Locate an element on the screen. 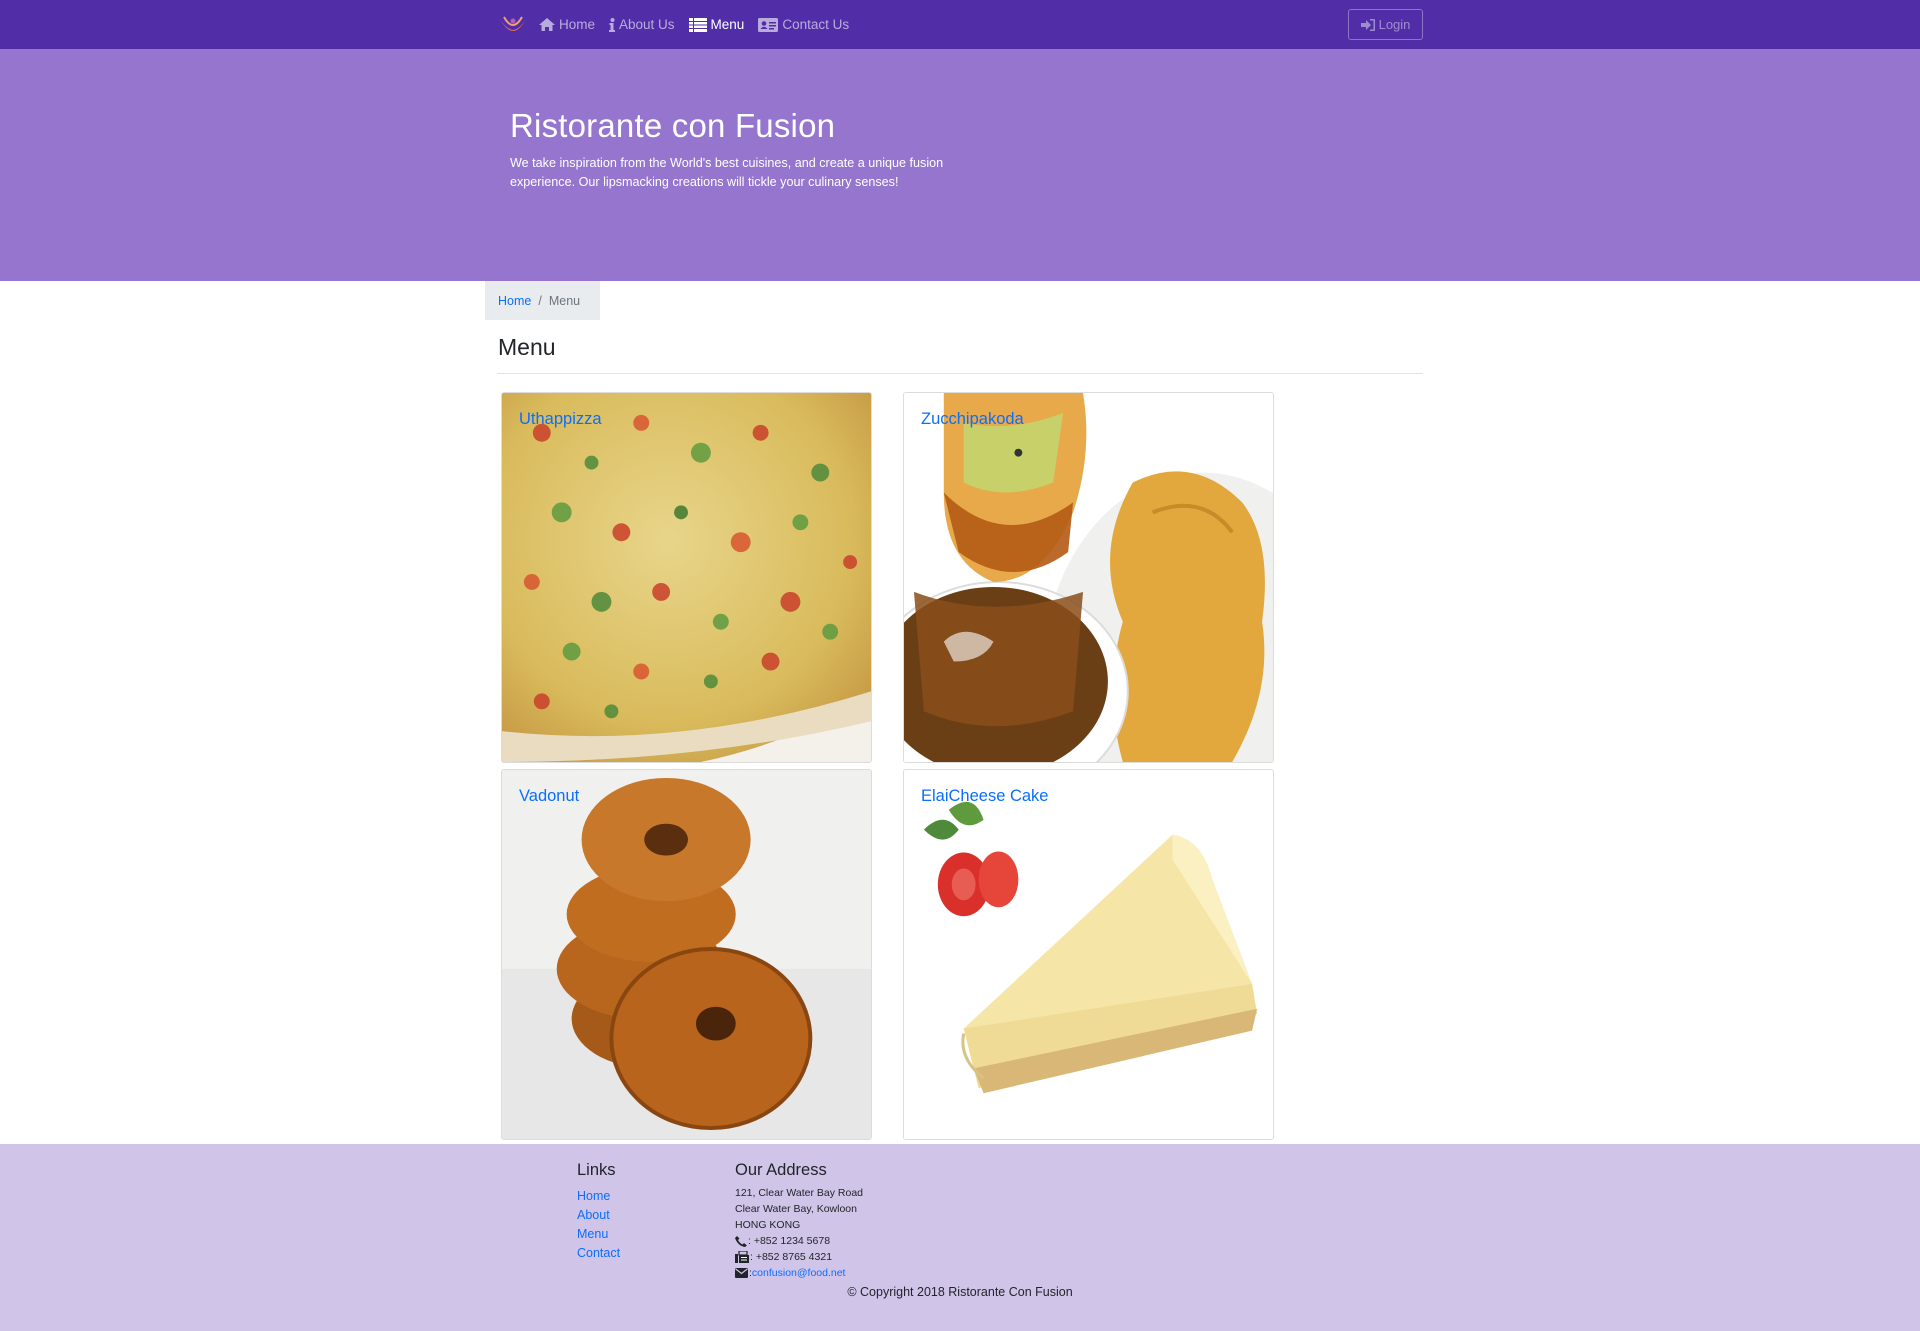 This screenshot has width=1920, height=1331. sign-in-icon is located at coordinates (1367, 24).